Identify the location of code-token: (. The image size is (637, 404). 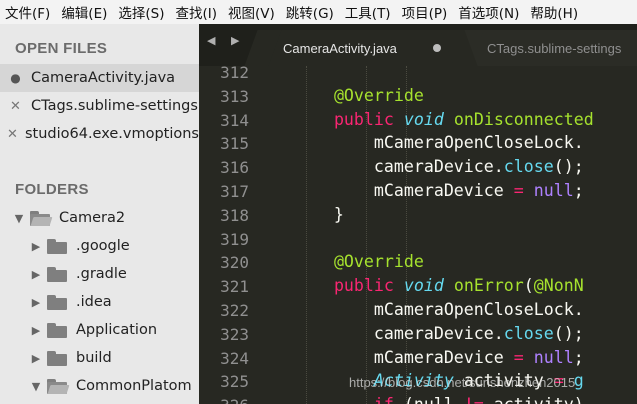
(528, 286).